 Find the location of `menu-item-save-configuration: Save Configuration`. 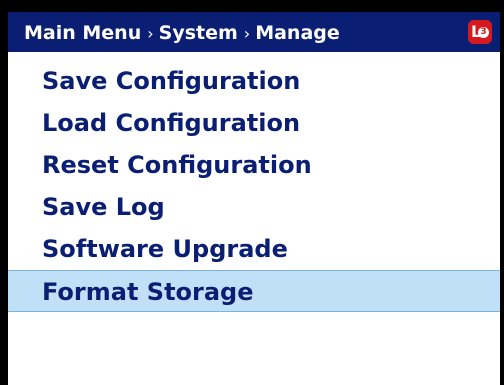

menu-item-save-configuration: Save Configuration is located at coordinates (254, 81).